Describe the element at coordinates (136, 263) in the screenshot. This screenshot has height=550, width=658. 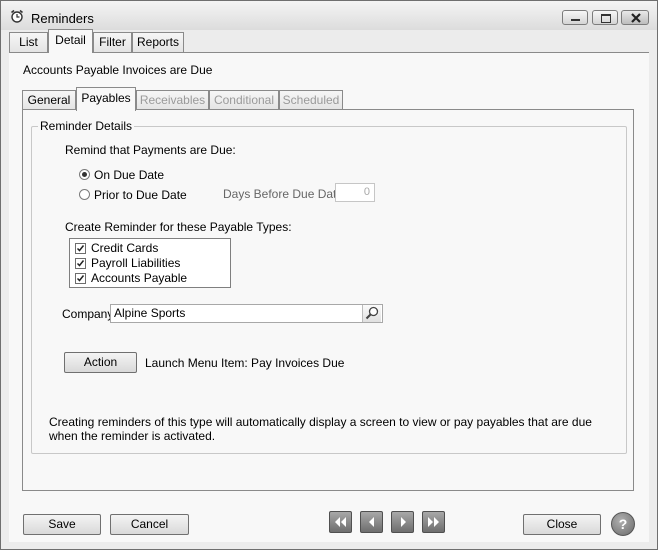
I see `payroll-liabilities-label: Payroll Liabilities` at that location.